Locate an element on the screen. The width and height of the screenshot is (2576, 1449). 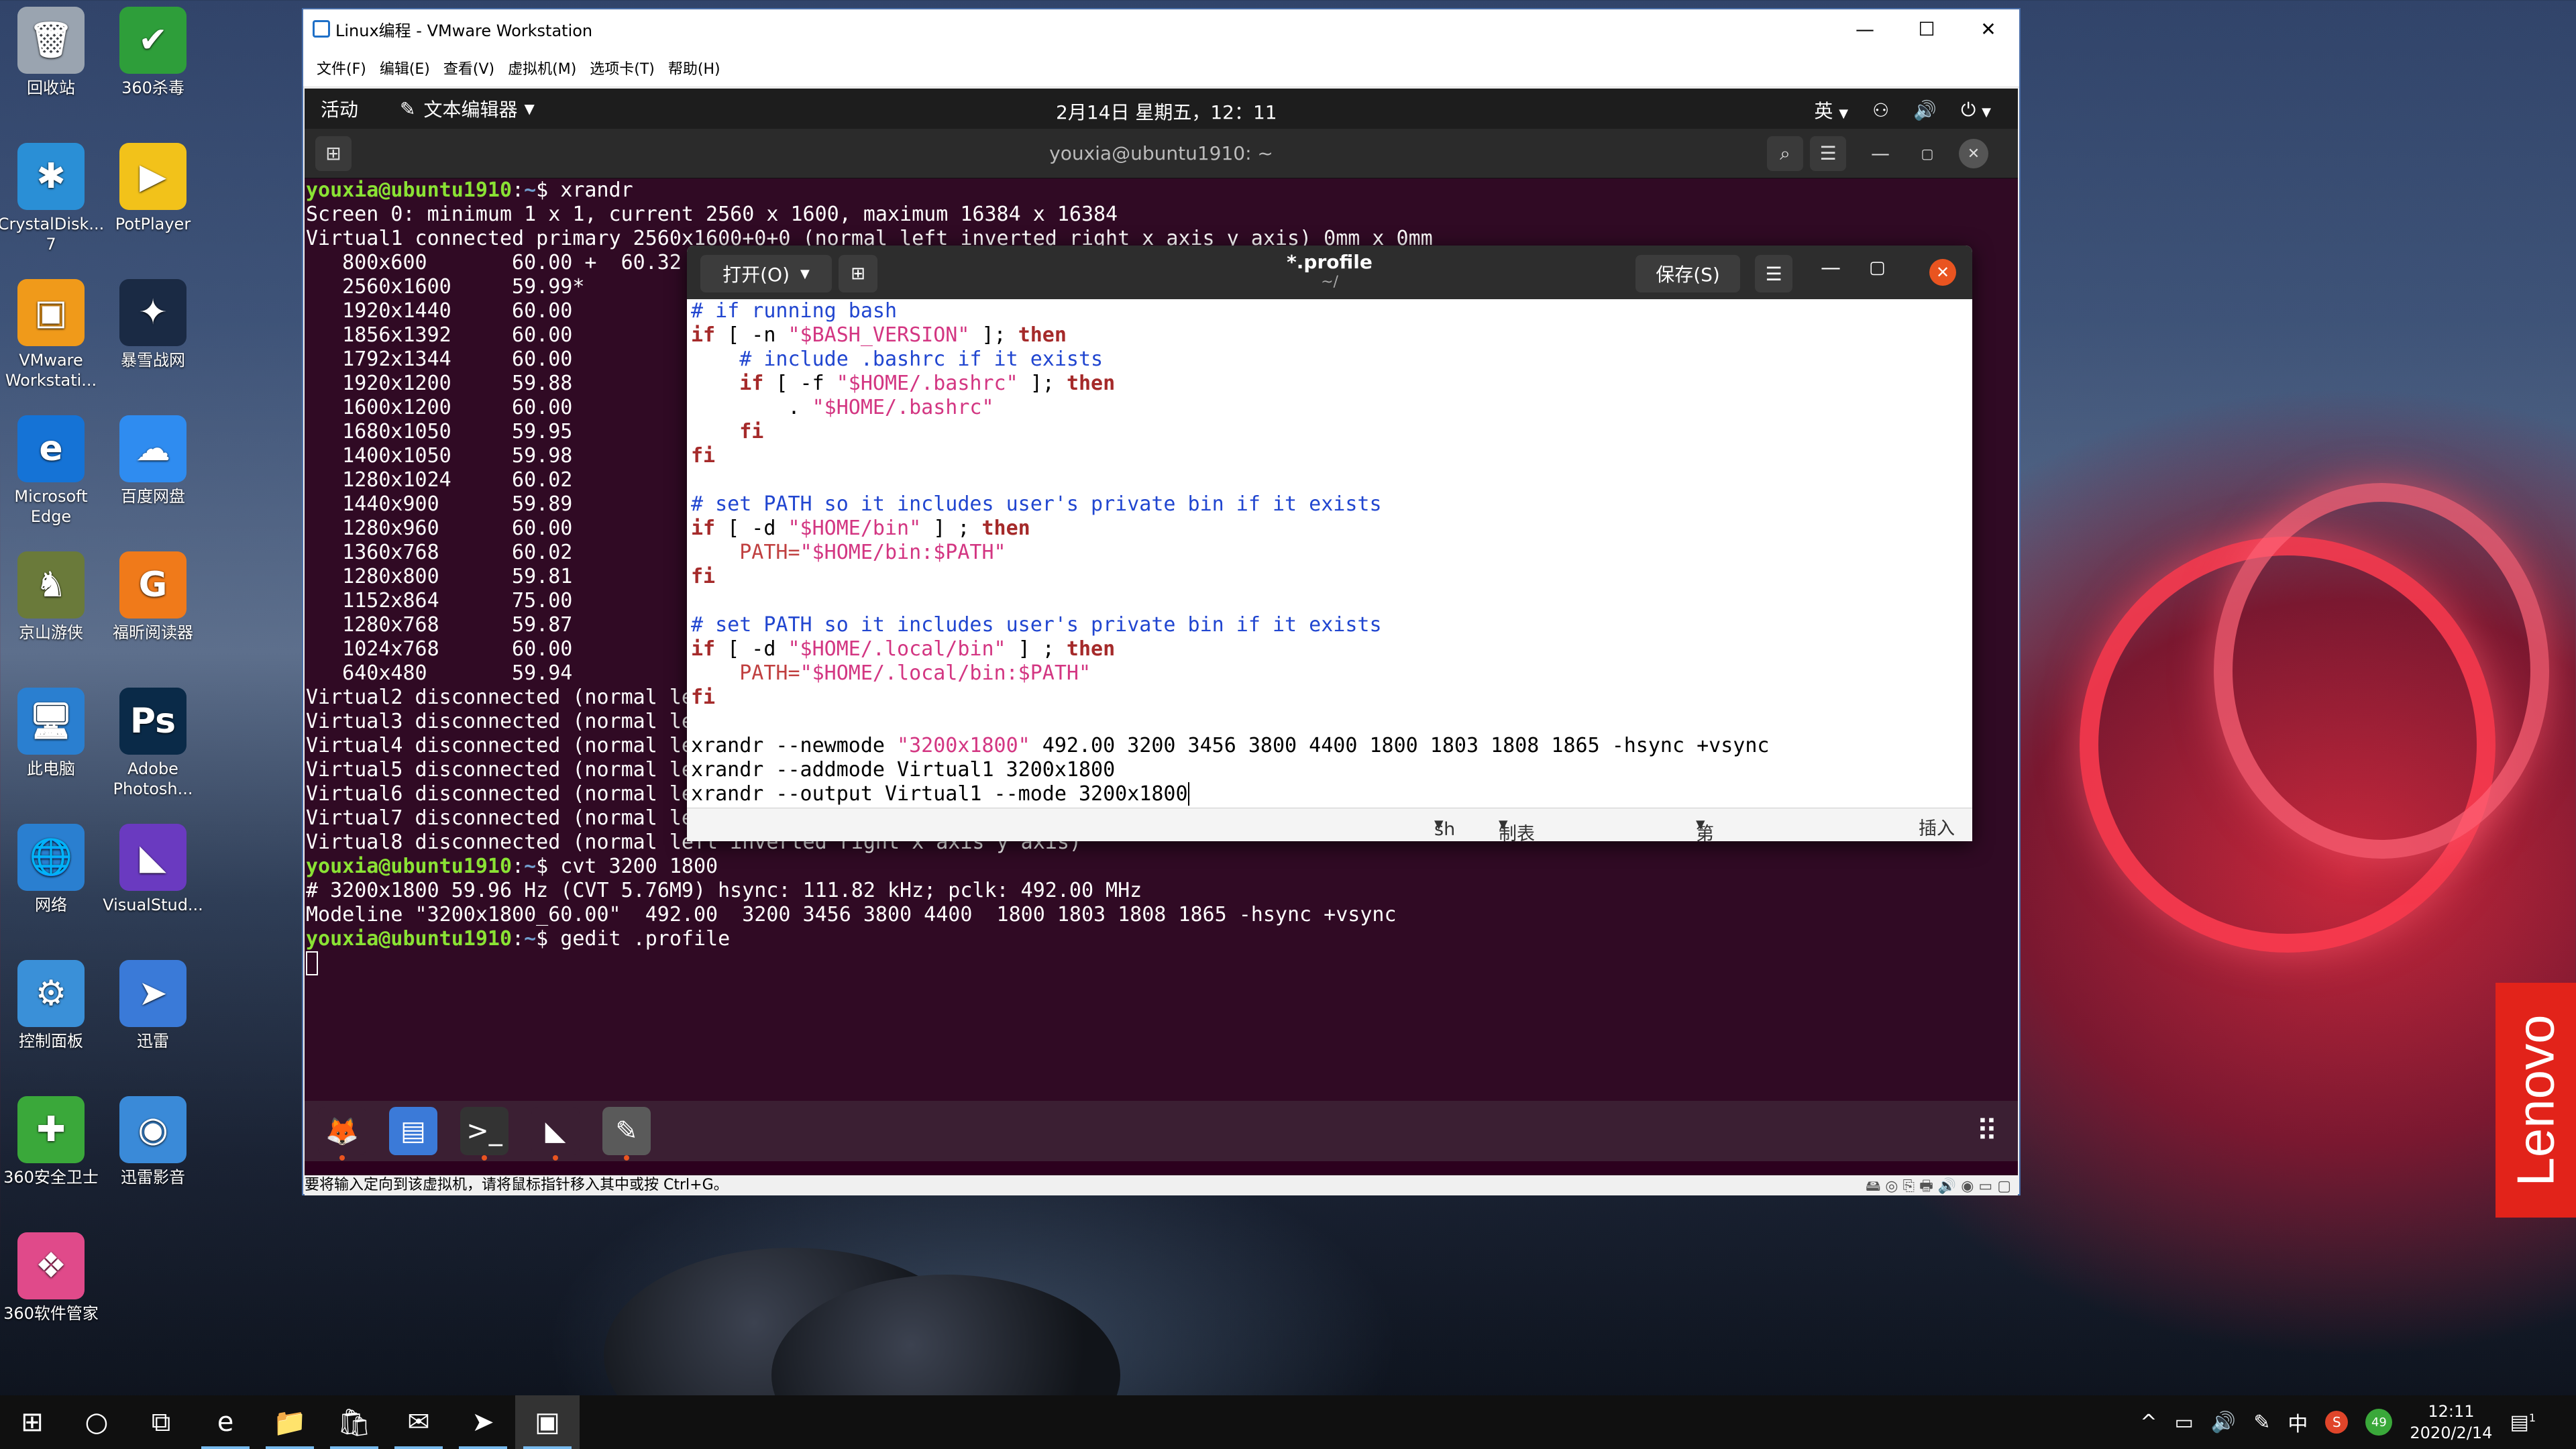
menu-help: 帮助(H) is located at coordinates (694, 67).